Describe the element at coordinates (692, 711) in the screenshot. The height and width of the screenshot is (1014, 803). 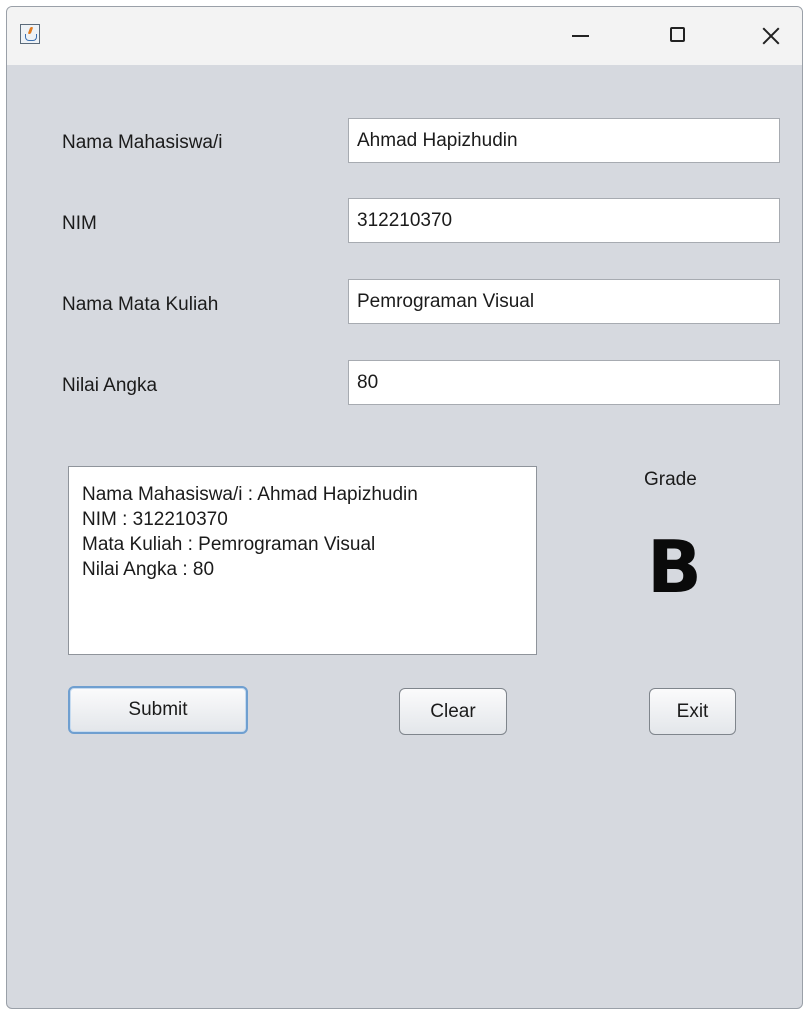
I see `exit-button: Exit` at that location.